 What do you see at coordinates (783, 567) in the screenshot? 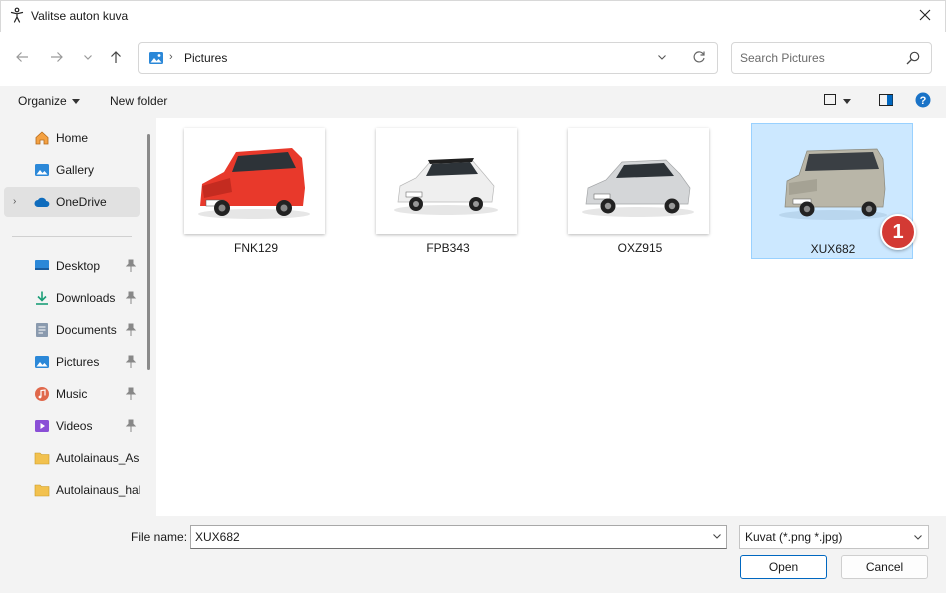
I see `open-button: Open` at bounding box center [783, 567].